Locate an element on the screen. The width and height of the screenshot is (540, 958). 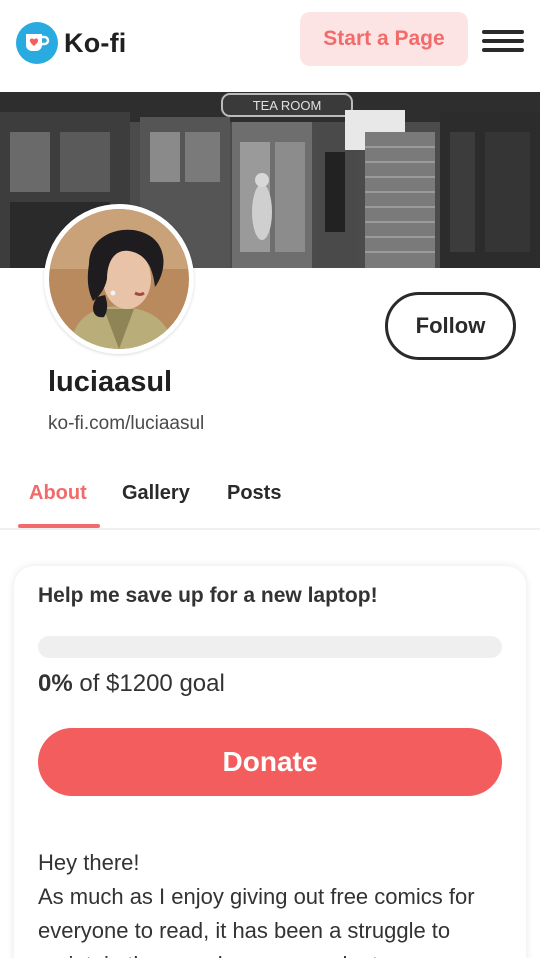
profile-tabs: About Gallery Posts is located at coordinates (270, 500).